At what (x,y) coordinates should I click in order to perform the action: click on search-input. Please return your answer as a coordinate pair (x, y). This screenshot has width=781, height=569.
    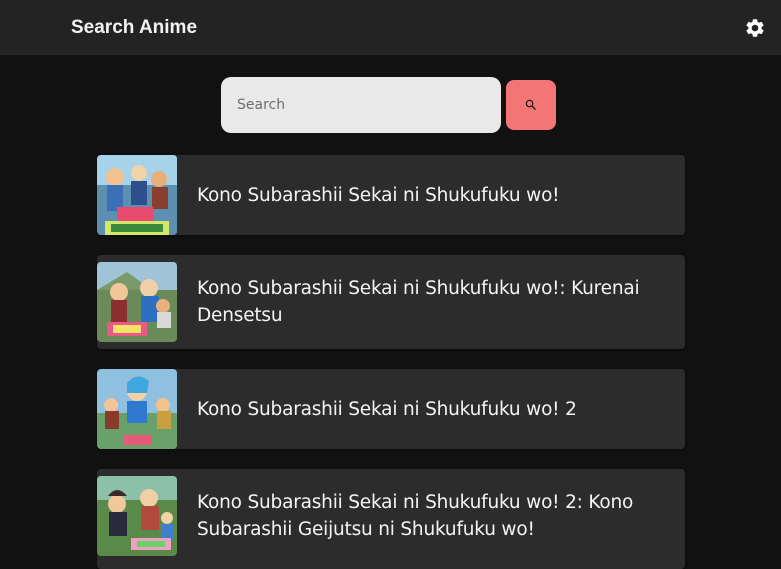
    Looking at the image, I should click on (361, 105).